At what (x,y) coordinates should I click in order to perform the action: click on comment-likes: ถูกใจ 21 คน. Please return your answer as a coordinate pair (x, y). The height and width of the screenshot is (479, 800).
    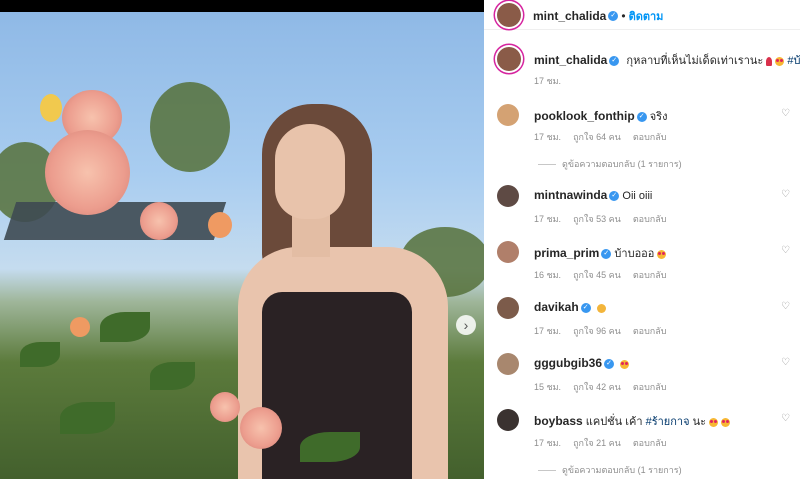
    Looking at the image, I should click on (597, 443).